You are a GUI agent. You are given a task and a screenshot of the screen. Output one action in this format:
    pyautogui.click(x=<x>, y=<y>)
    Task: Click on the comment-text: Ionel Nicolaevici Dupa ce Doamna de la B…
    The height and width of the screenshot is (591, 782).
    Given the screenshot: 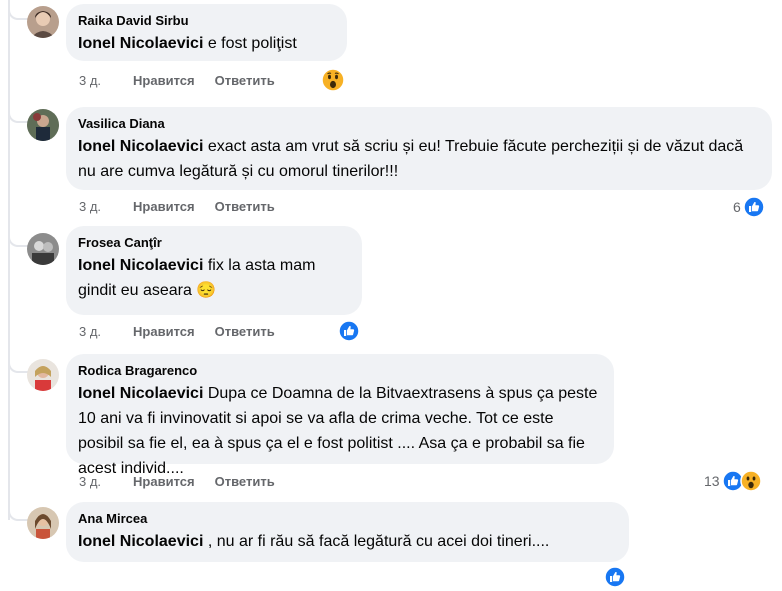 What is the action you would take?
    pyautogui.click(x=340, y=431)
    